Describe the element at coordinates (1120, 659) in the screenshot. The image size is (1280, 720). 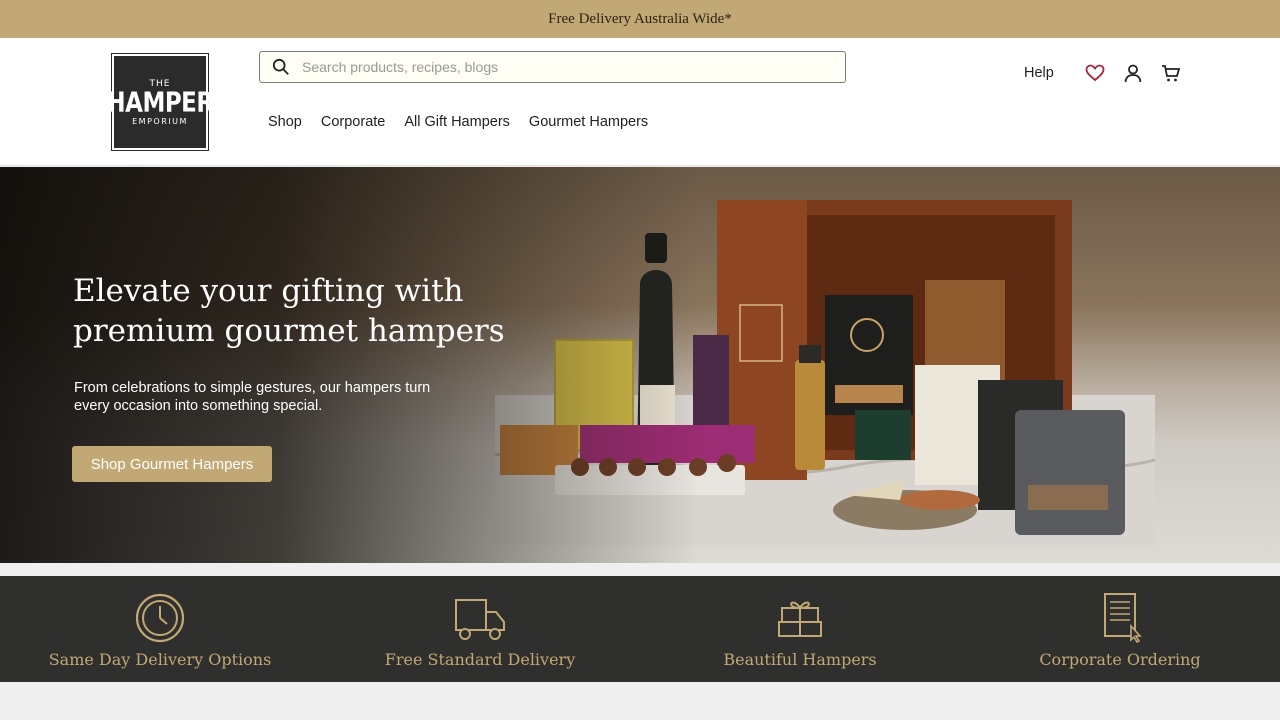
I see `feature-label: Corporate Ordering` at that location.